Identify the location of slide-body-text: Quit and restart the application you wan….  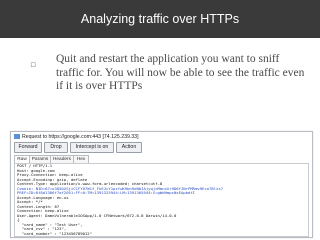
(180, 72).